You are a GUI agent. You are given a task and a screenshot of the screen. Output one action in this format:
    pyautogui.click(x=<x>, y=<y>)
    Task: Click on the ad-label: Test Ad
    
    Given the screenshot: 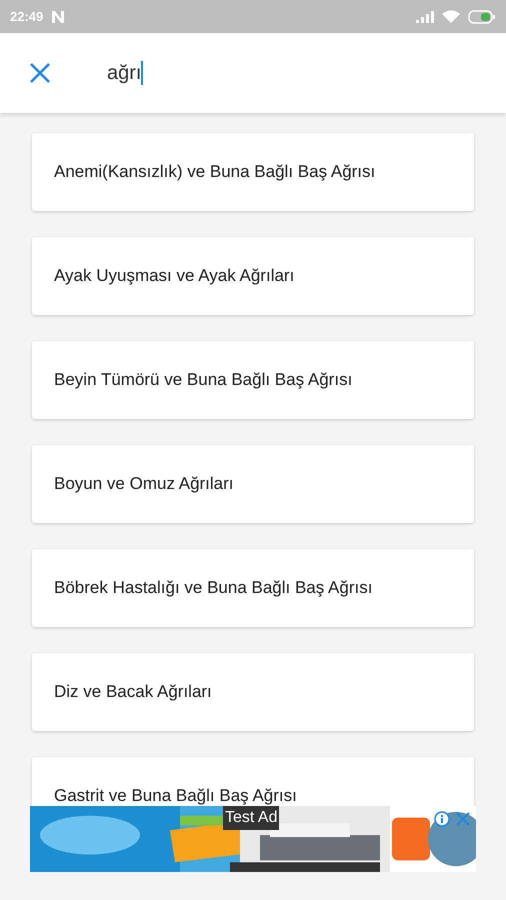 What is the action you would take?
    pyautogui.click(x=251, y=818)
    